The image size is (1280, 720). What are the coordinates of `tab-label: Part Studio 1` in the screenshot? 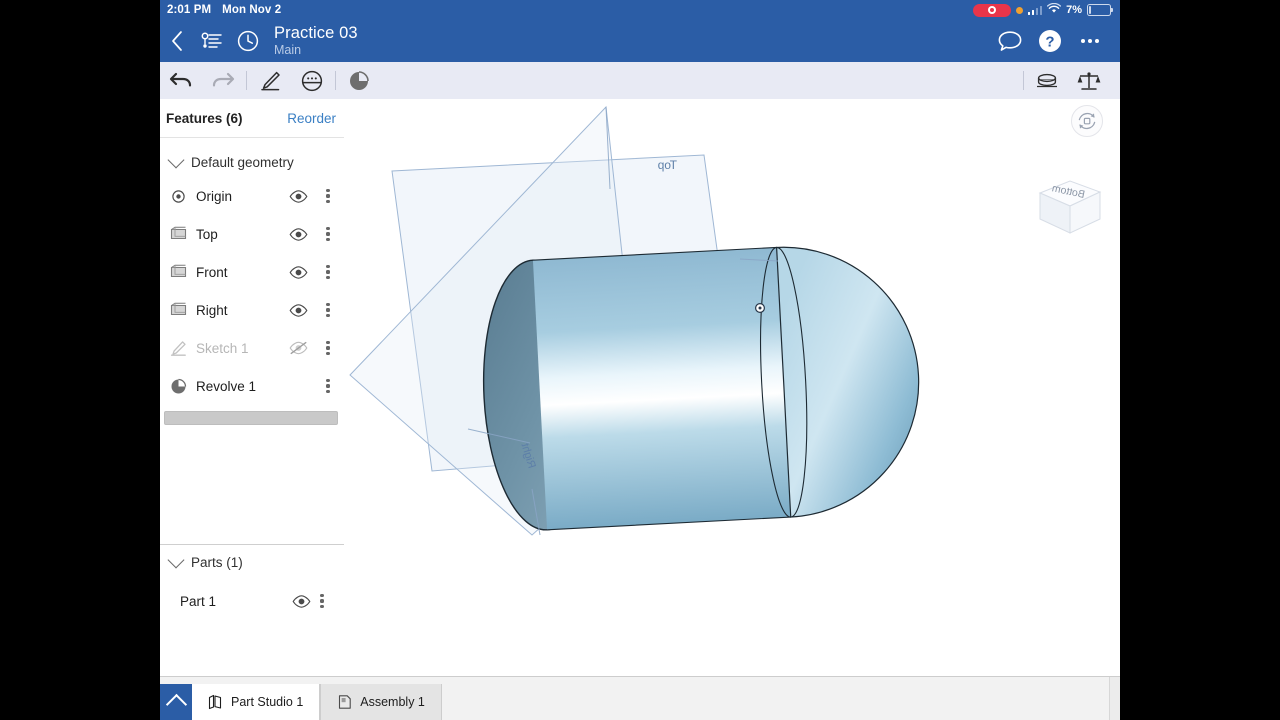 It's located at (267, 702).